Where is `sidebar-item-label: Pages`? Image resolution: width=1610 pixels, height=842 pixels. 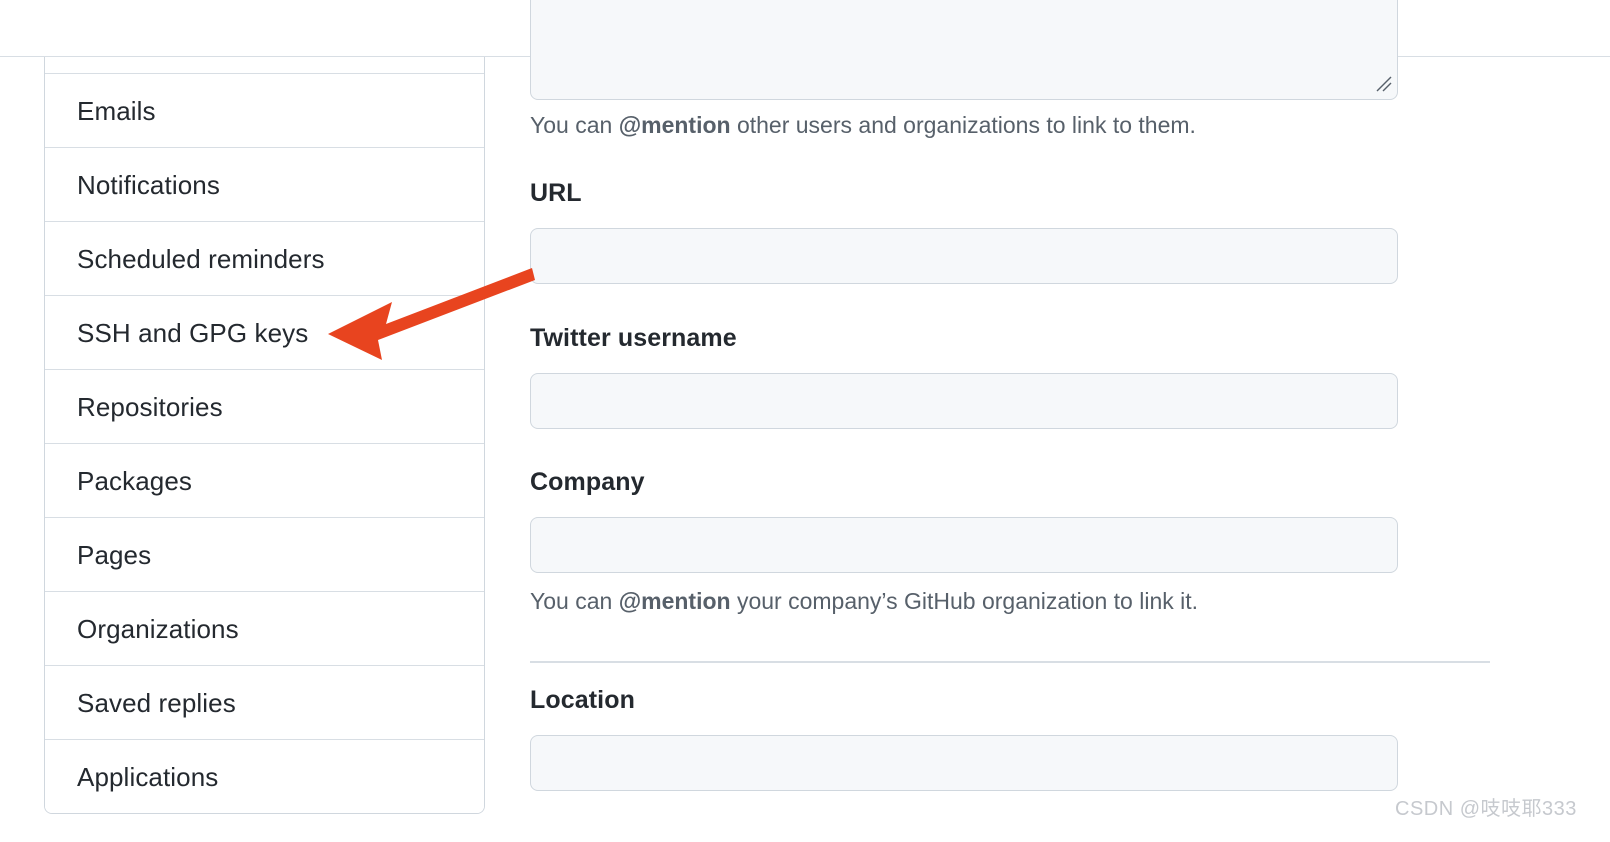
sidebar-item-label: Pages is located at coordinates (114, 555).